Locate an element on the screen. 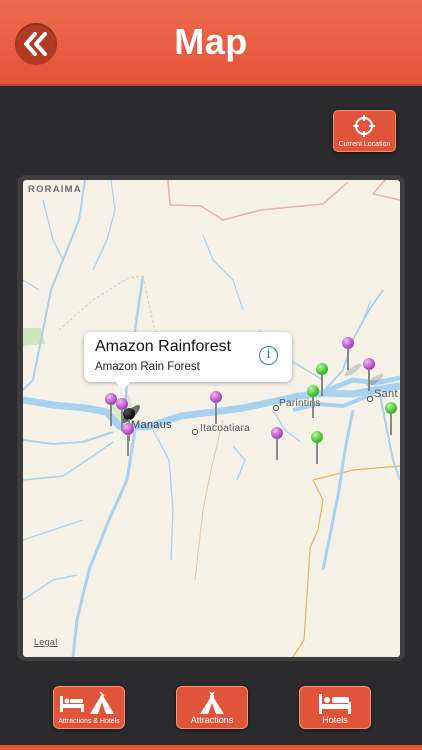 Image resolution: width=422 pixels, height=750 pixels. current-location-button: Current Location is located at coordinates (364, 131).